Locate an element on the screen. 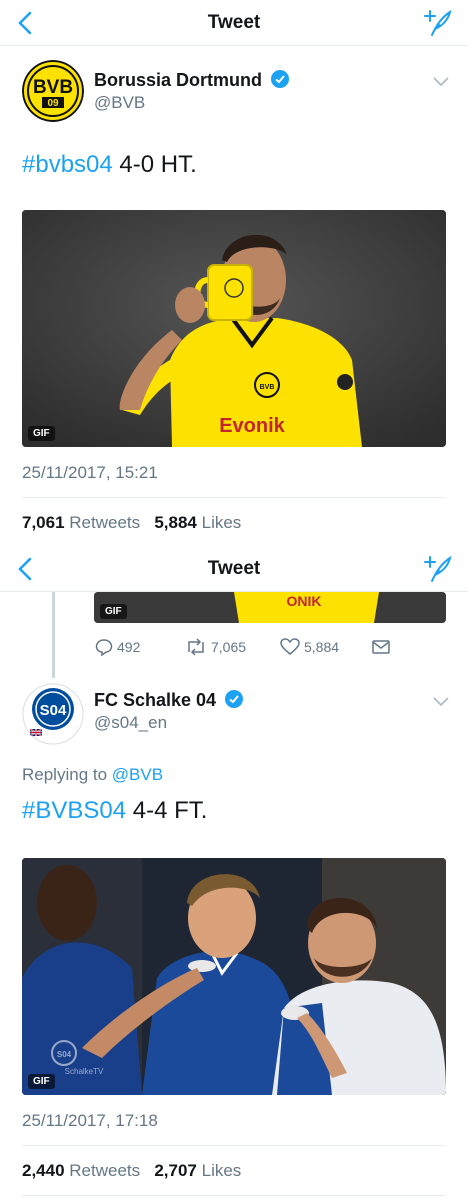  reply-count: 492 is located at coordinates (129, 647).